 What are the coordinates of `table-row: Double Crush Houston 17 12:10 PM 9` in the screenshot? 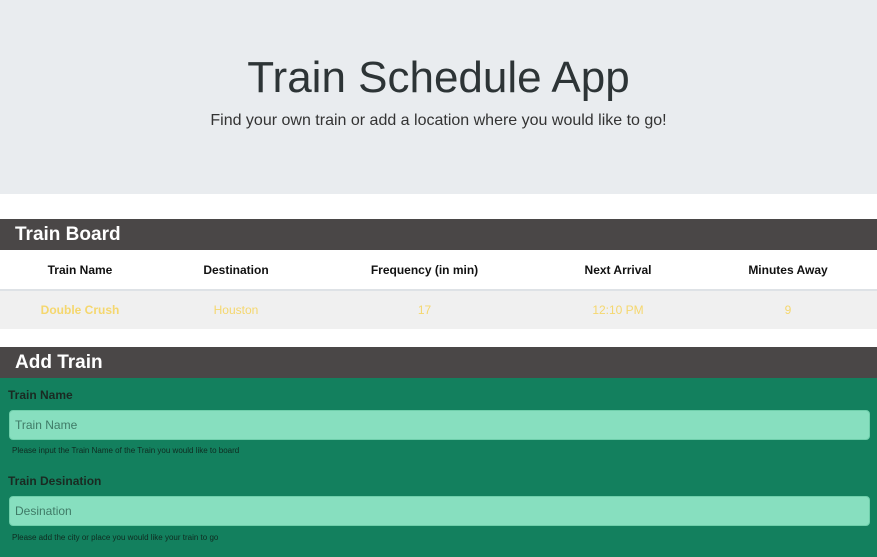 It's located at (438, 309).